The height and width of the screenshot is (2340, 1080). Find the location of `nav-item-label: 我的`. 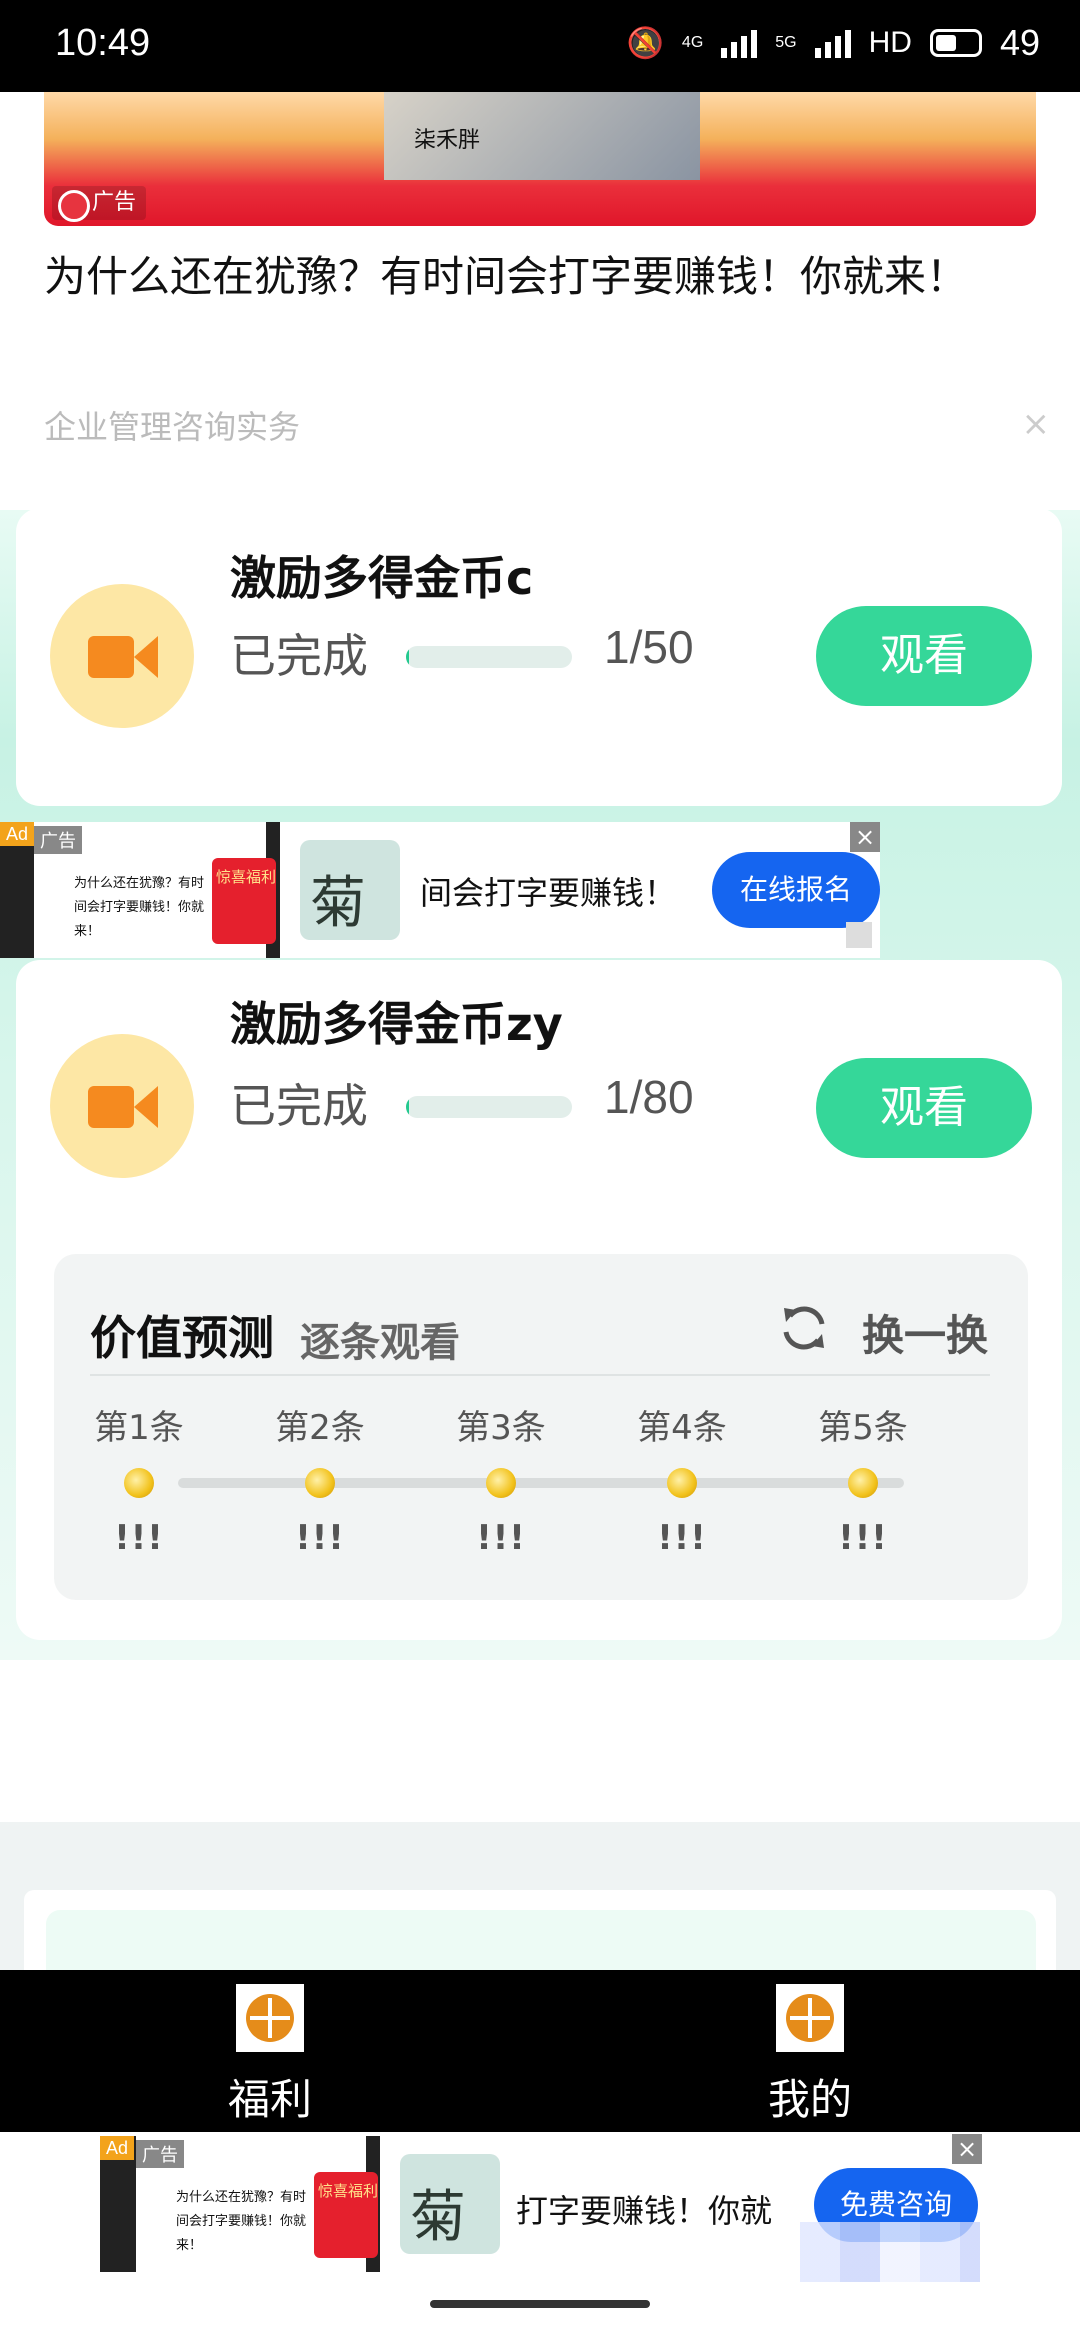

nav-item-label: 我的 is located at coordinates (809, 2099).